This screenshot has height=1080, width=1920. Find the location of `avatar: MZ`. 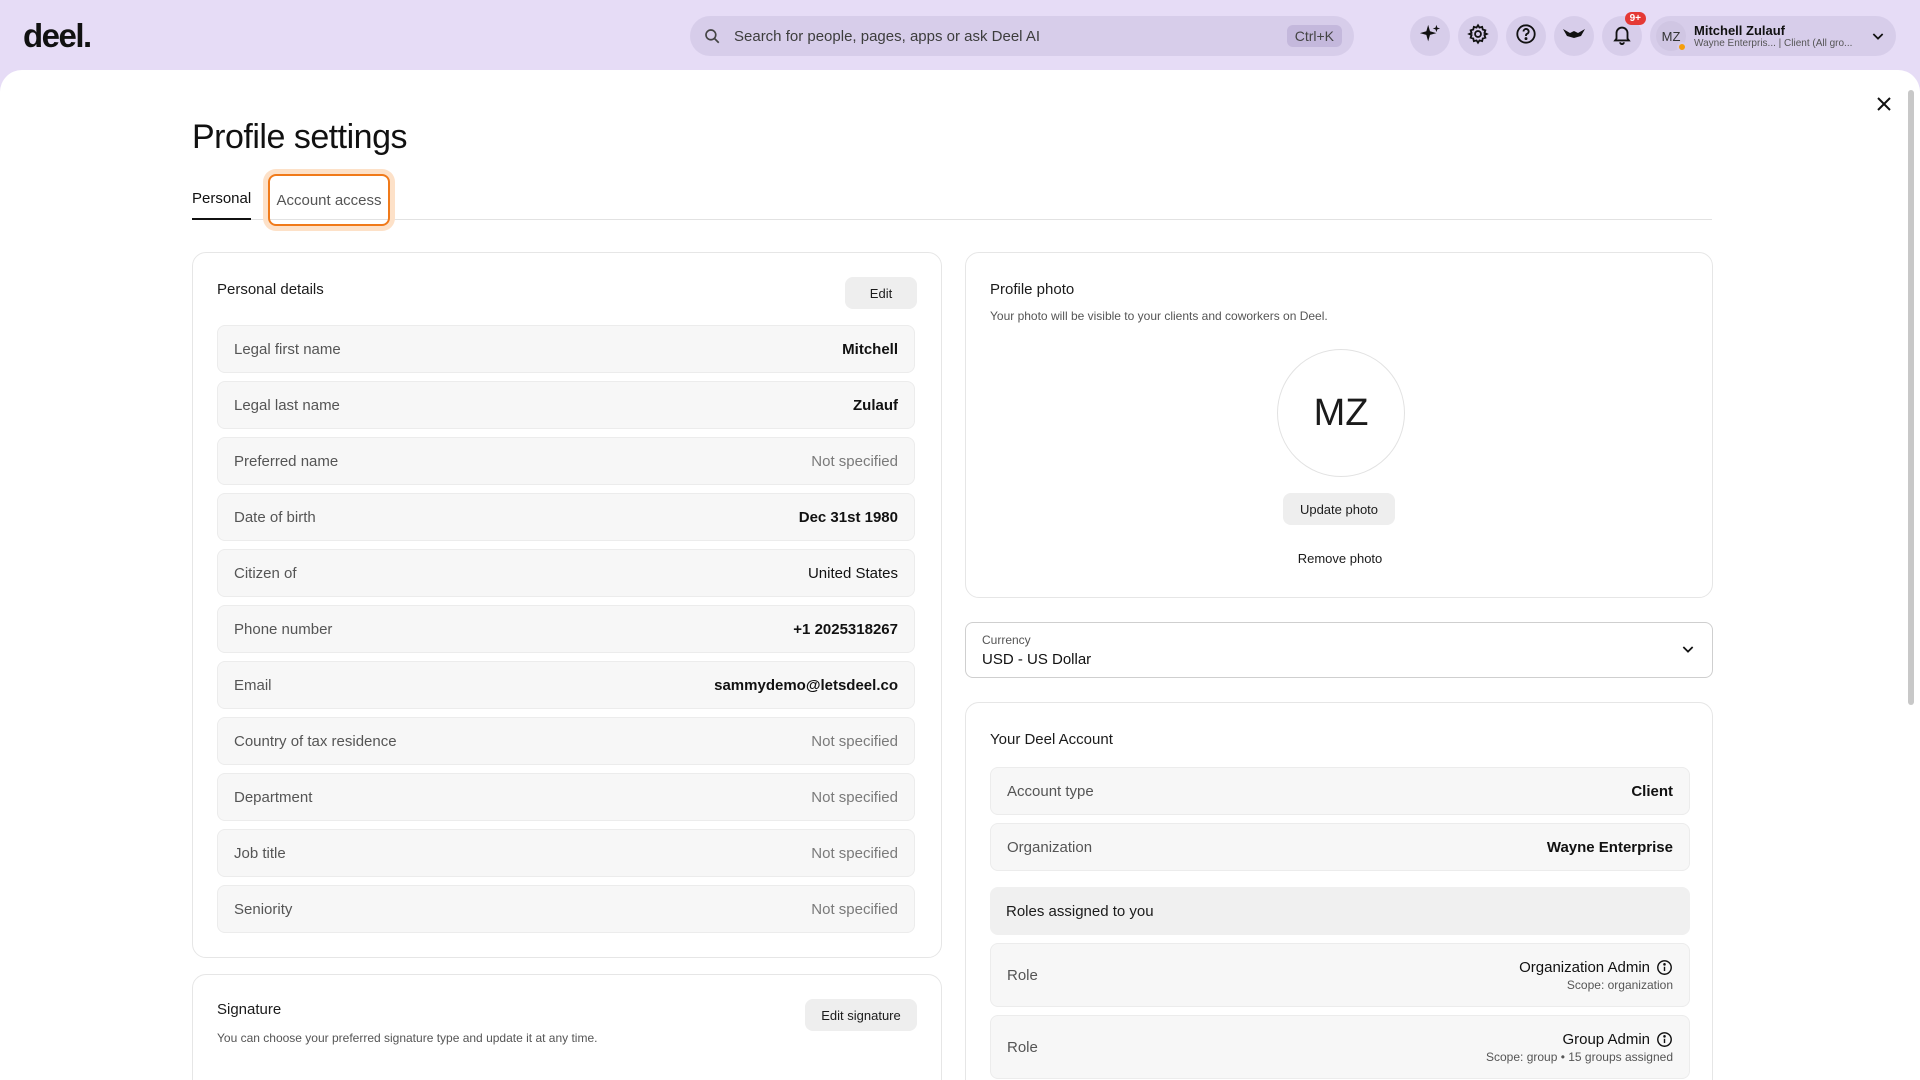

avatar: MZ is located at coordinates (1671, 36).